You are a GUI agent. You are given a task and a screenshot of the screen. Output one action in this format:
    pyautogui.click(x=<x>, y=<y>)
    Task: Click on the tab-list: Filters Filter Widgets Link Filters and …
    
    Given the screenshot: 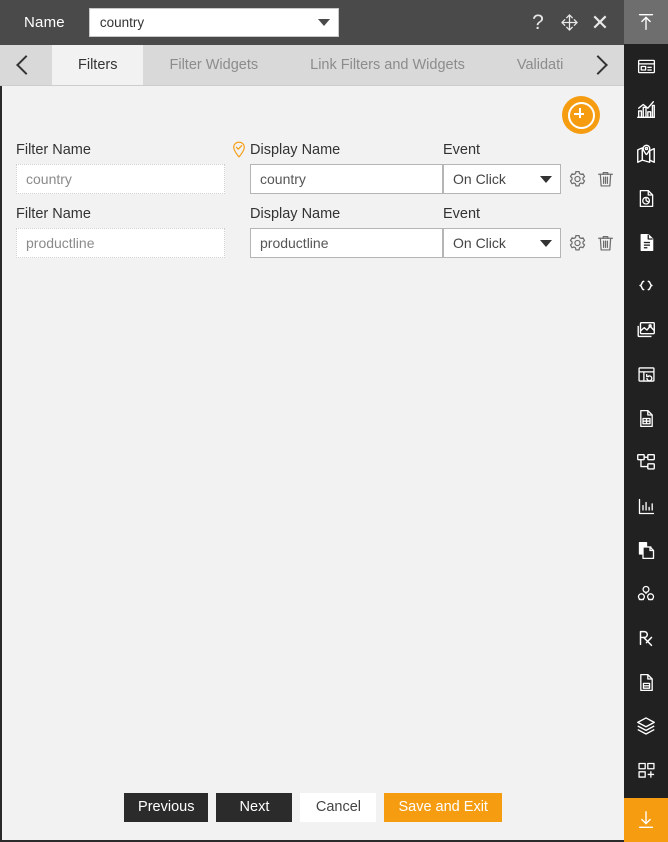 What is the action you would take?
    pyautogui.click(x=312, y=65)
    